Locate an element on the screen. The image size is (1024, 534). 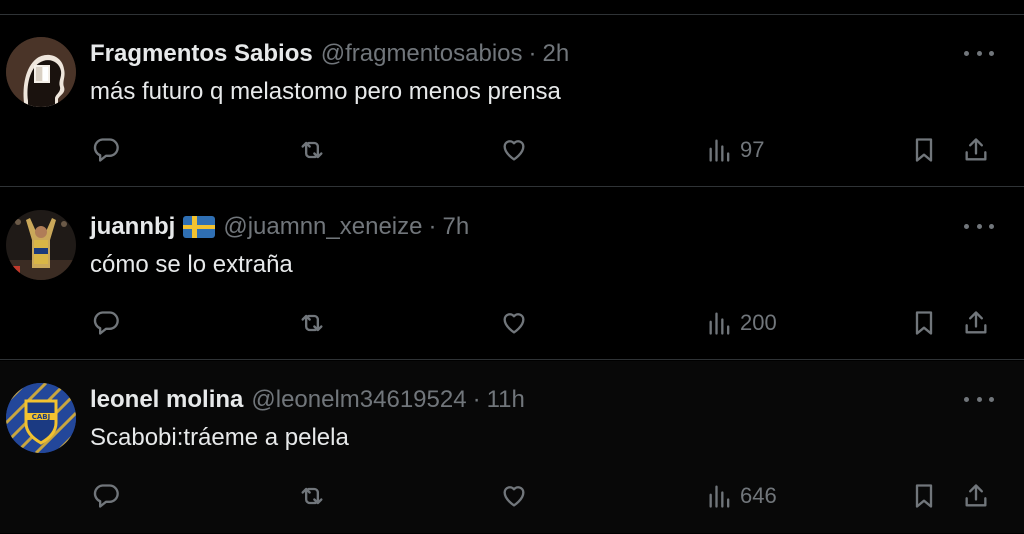
cabj-crest-logo: CABJ is located at coordinates (41, 418).